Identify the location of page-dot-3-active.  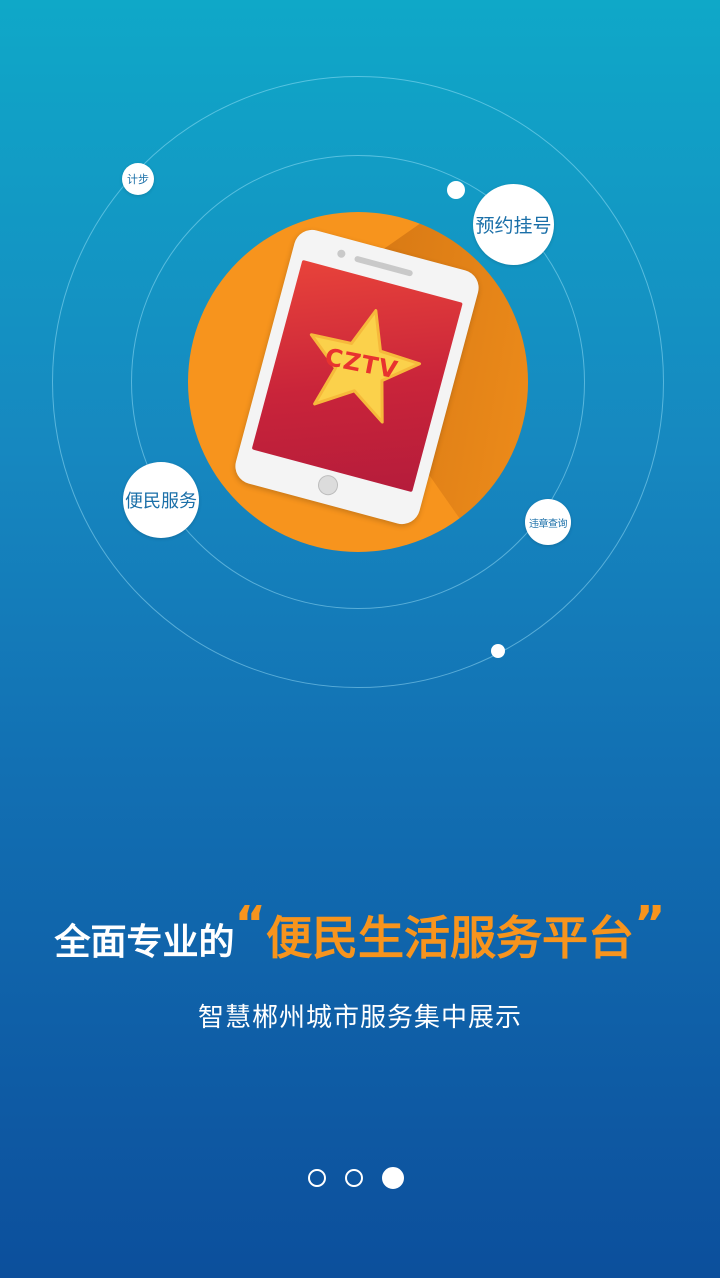
(393, 1178).